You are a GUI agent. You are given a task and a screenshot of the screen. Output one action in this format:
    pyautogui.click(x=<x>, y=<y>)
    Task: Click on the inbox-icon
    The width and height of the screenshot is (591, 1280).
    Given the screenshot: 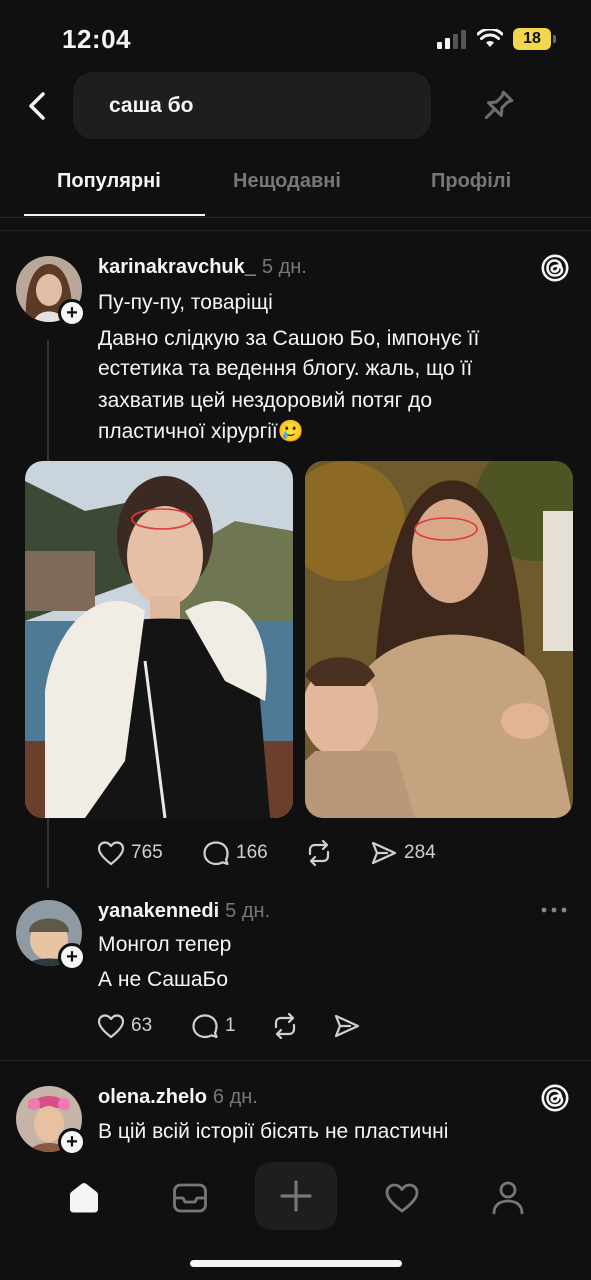 What is the action you would take?
    pyautogui.click(x=190, y=1198)
    